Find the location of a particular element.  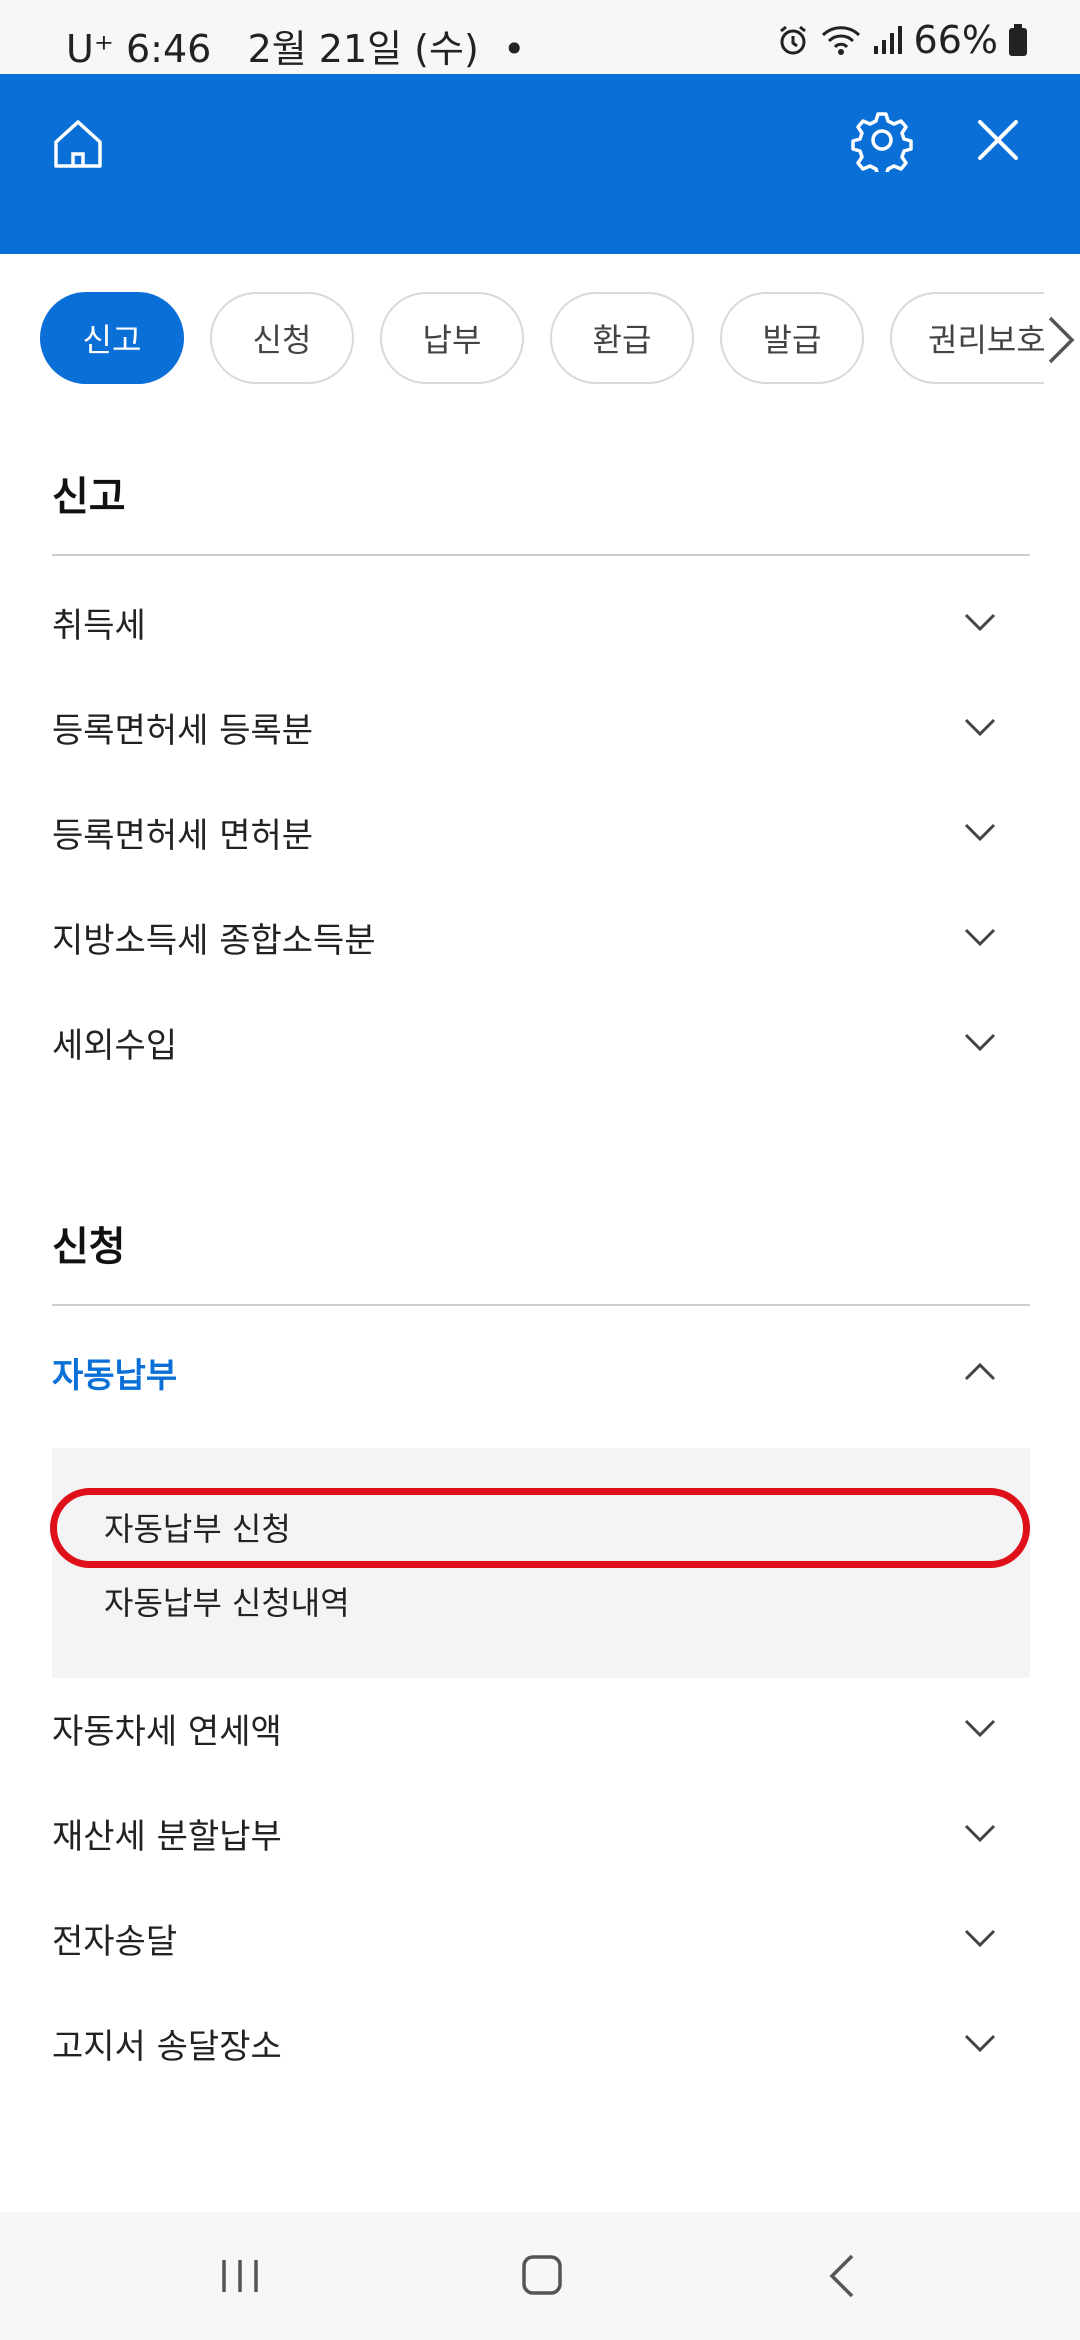

menu-item-label: 등록면허세 등록분 is located at coordinates (183, 730).